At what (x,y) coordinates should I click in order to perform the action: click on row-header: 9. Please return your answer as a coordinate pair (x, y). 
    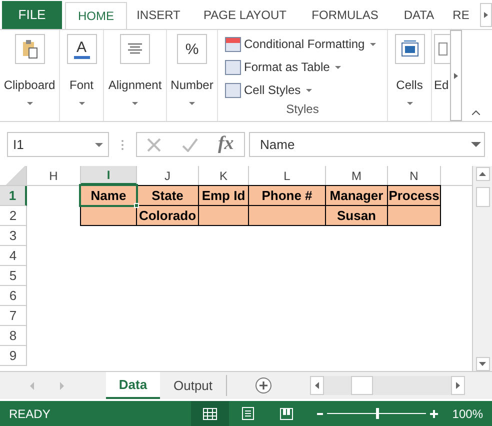
    Looking at the image, I should click on (13, 356).